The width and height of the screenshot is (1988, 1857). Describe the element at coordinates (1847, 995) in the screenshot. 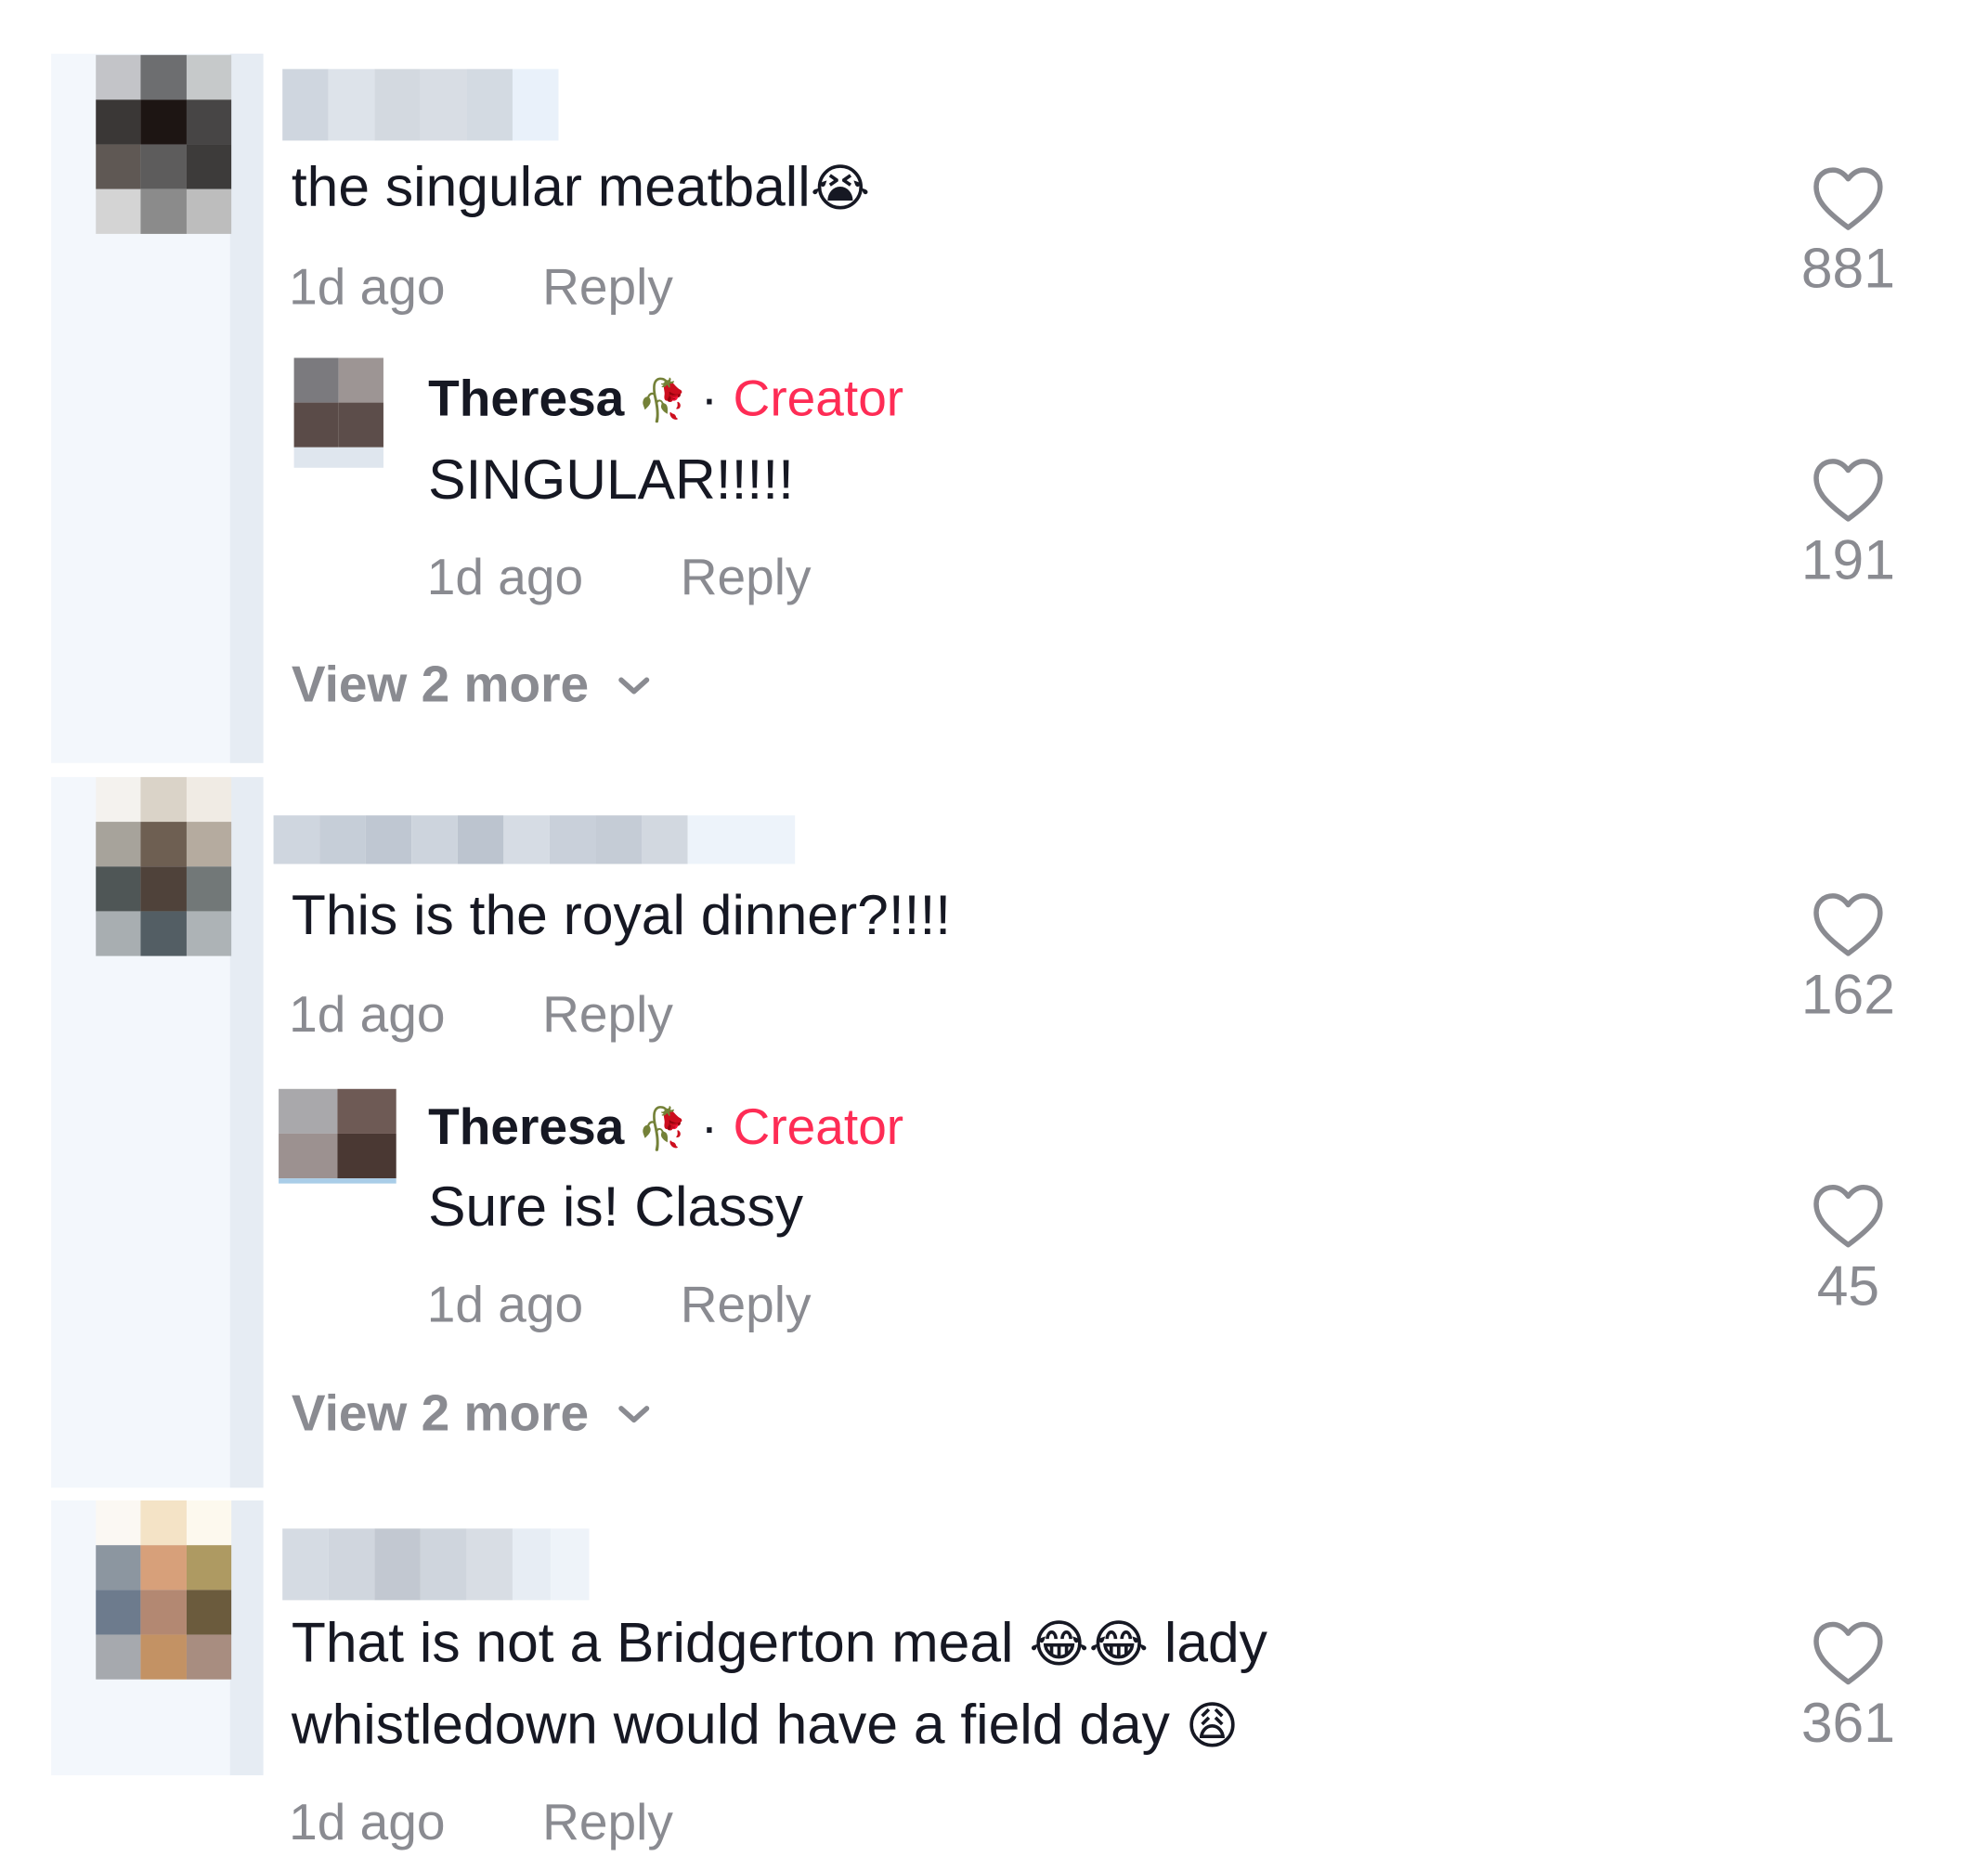

I see `like-count: 162` at that location.